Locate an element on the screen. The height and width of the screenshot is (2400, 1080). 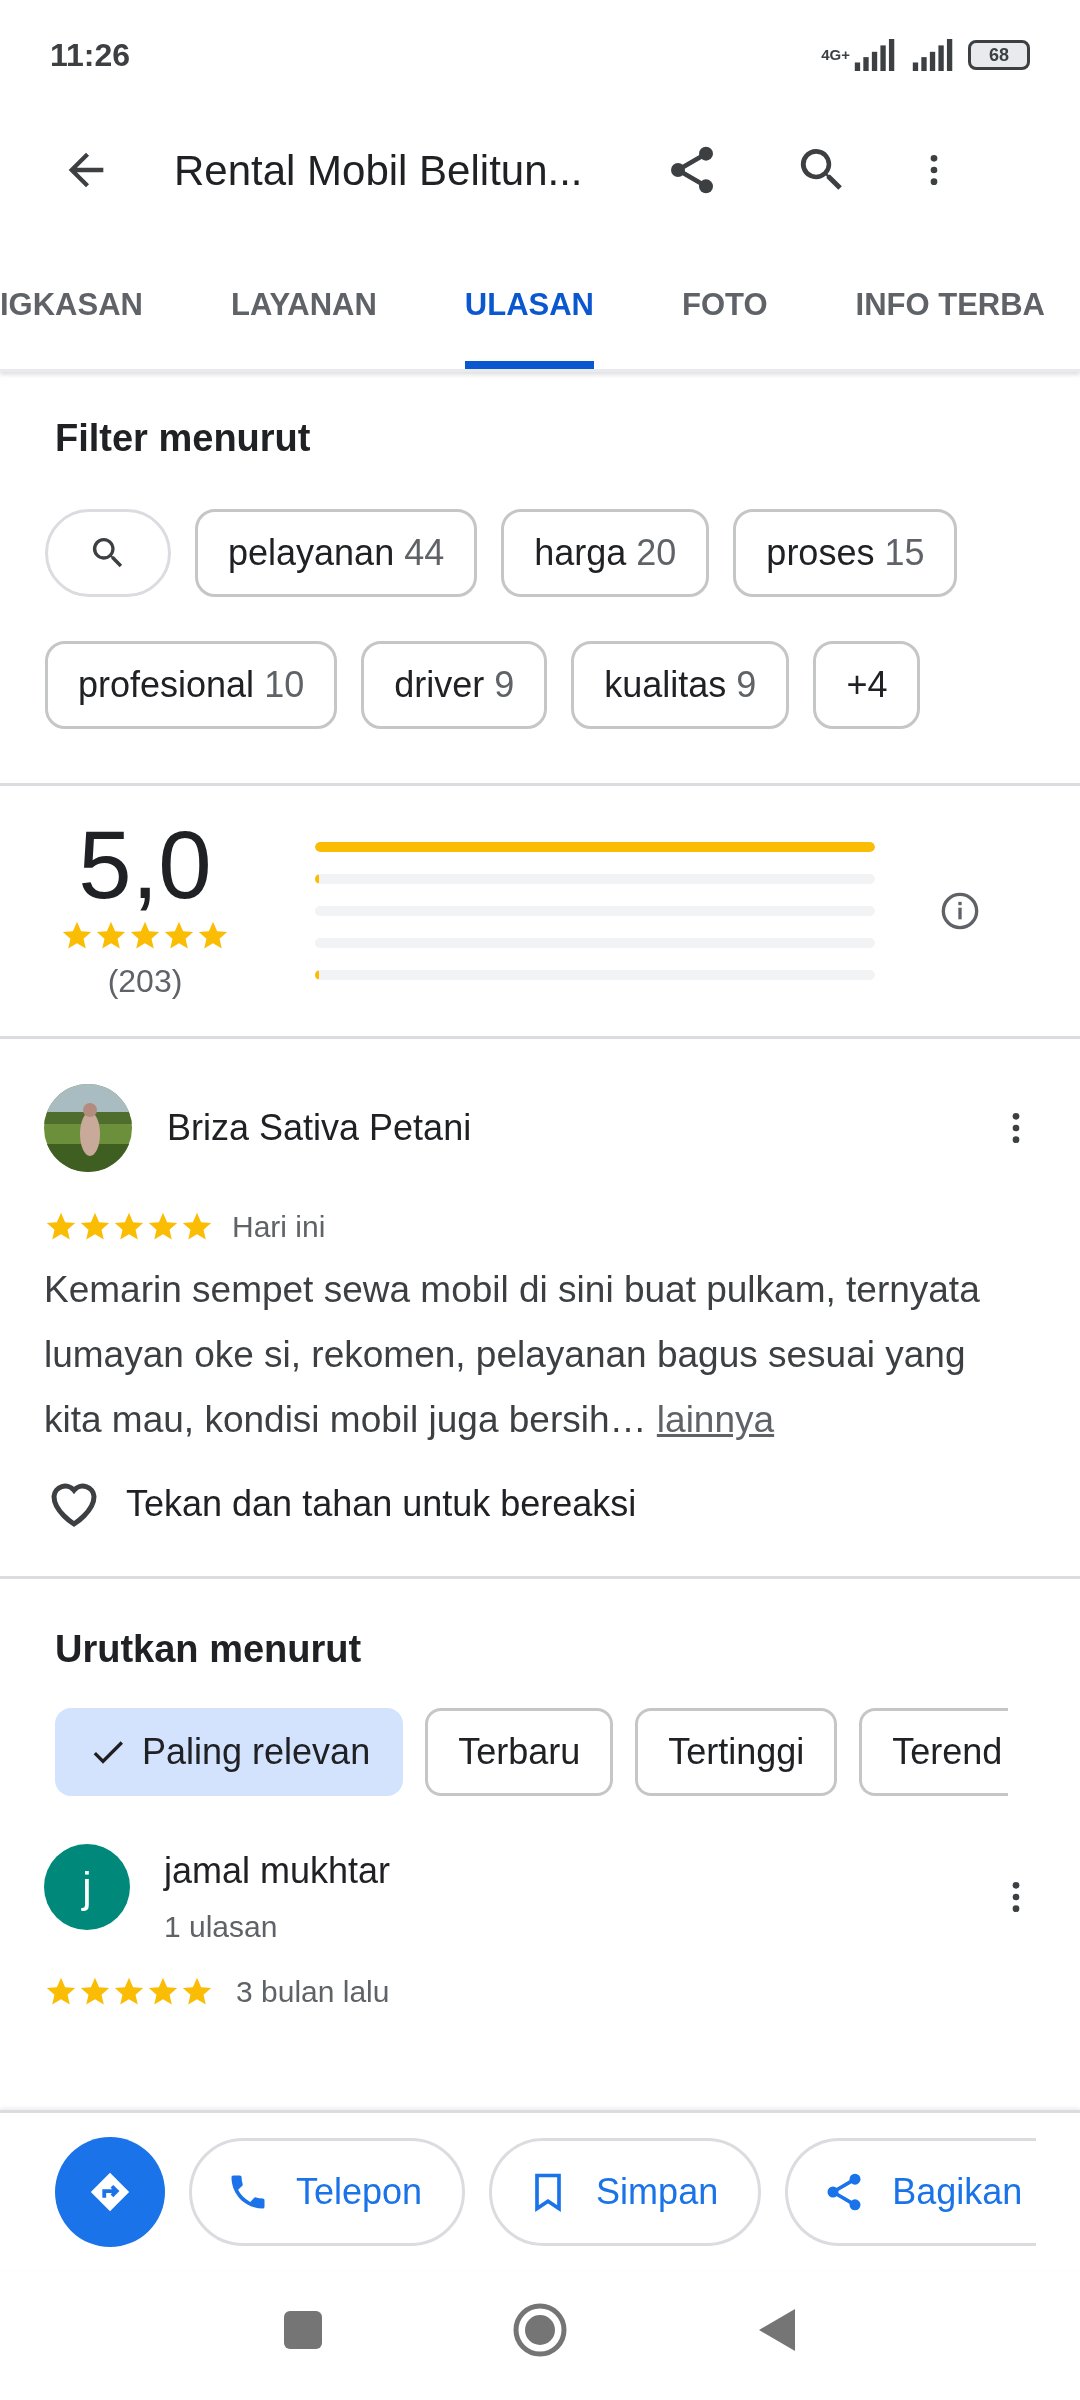
home-icon is located at coordinates (540, 2330).